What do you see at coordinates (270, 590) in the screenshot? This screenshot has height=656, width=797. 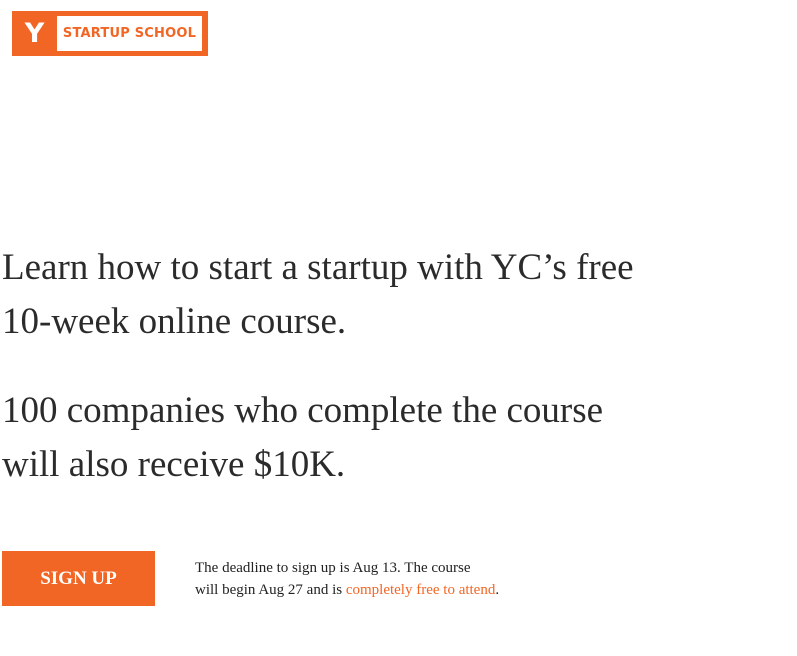 I see `deadline-note-line-2: will begin Aug 27 and is` at bounding box center [270, 590].